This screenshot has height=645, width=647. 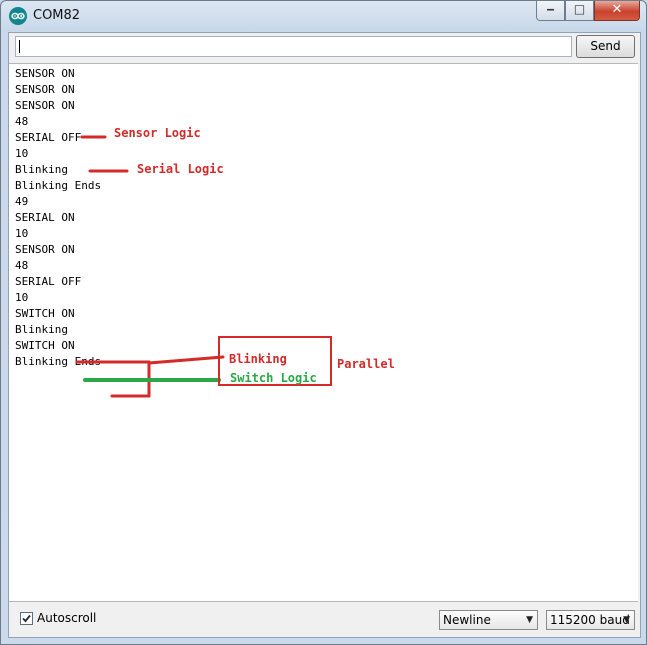 What do you see at coordinates (324, 619) in the screenshot?
I see `monitor-footer: Autoscroll Newline ▼ 115200 baud ▼` at bounding box center [324, 619].